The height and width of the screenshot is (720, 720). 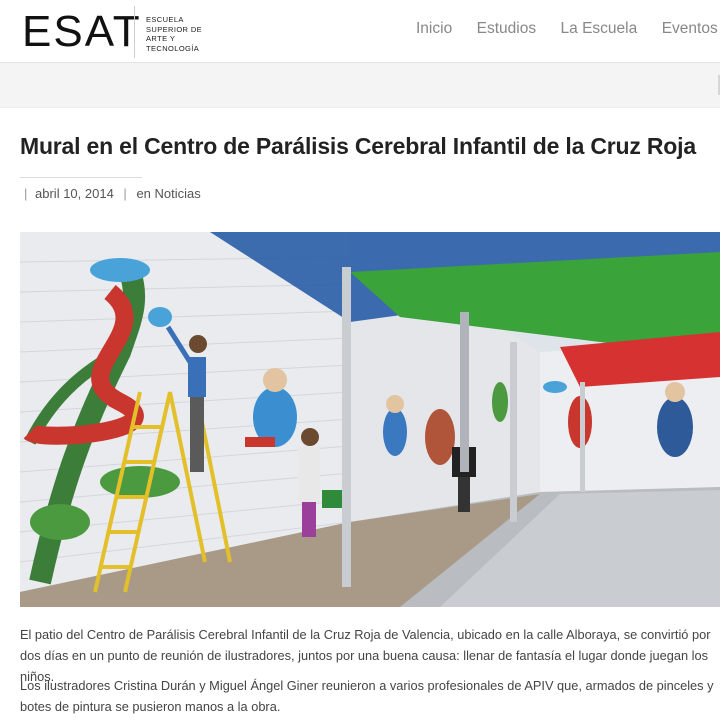 I want to click on nav-item-eventos: Eventos, so click(x=690, y=29).